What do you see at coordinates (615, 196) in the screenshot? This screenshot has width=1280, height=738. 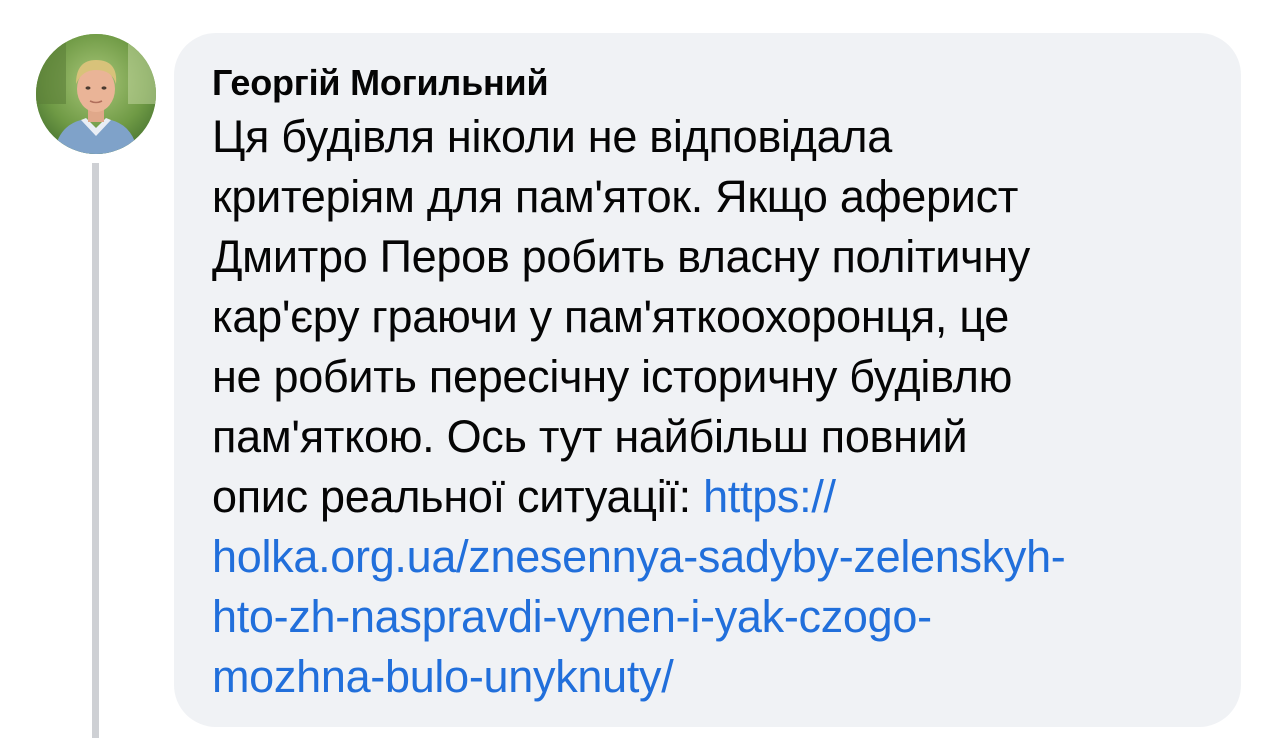 I see `comment-text-line: критеріям для пам'яток. Якщо аферист` at bounding box center [615, 196].